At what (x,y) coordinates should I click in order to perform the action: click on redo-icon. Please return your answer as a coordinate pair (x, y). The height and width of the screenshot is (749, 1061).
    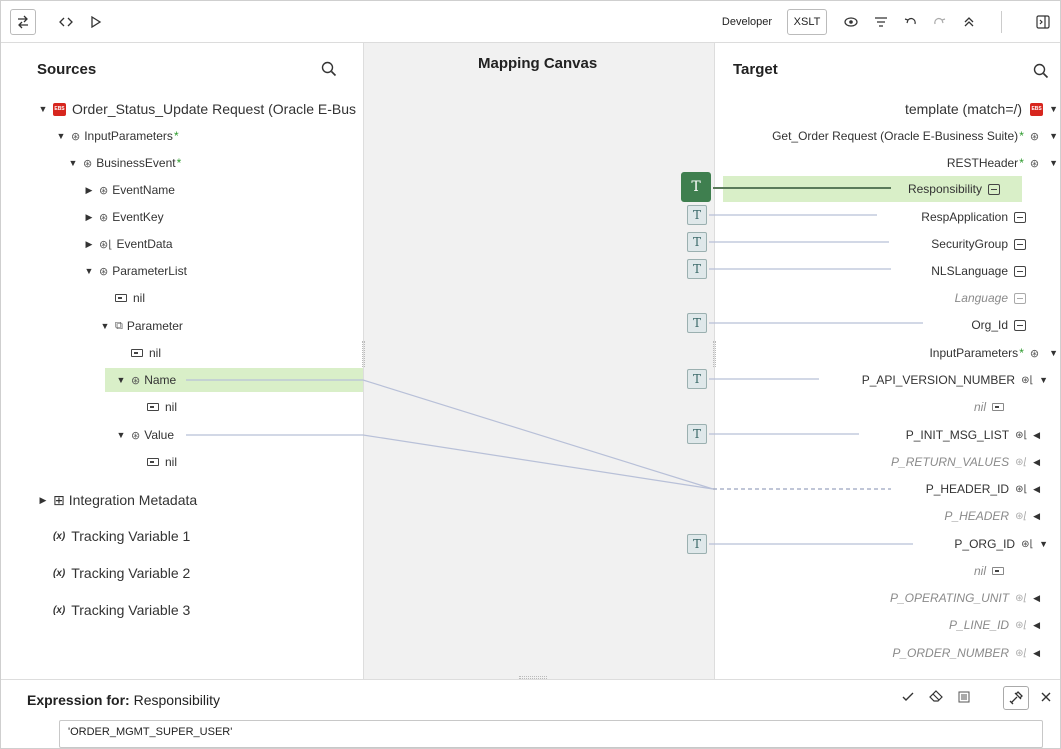
    Looking at the image, I should click on (939, 22).